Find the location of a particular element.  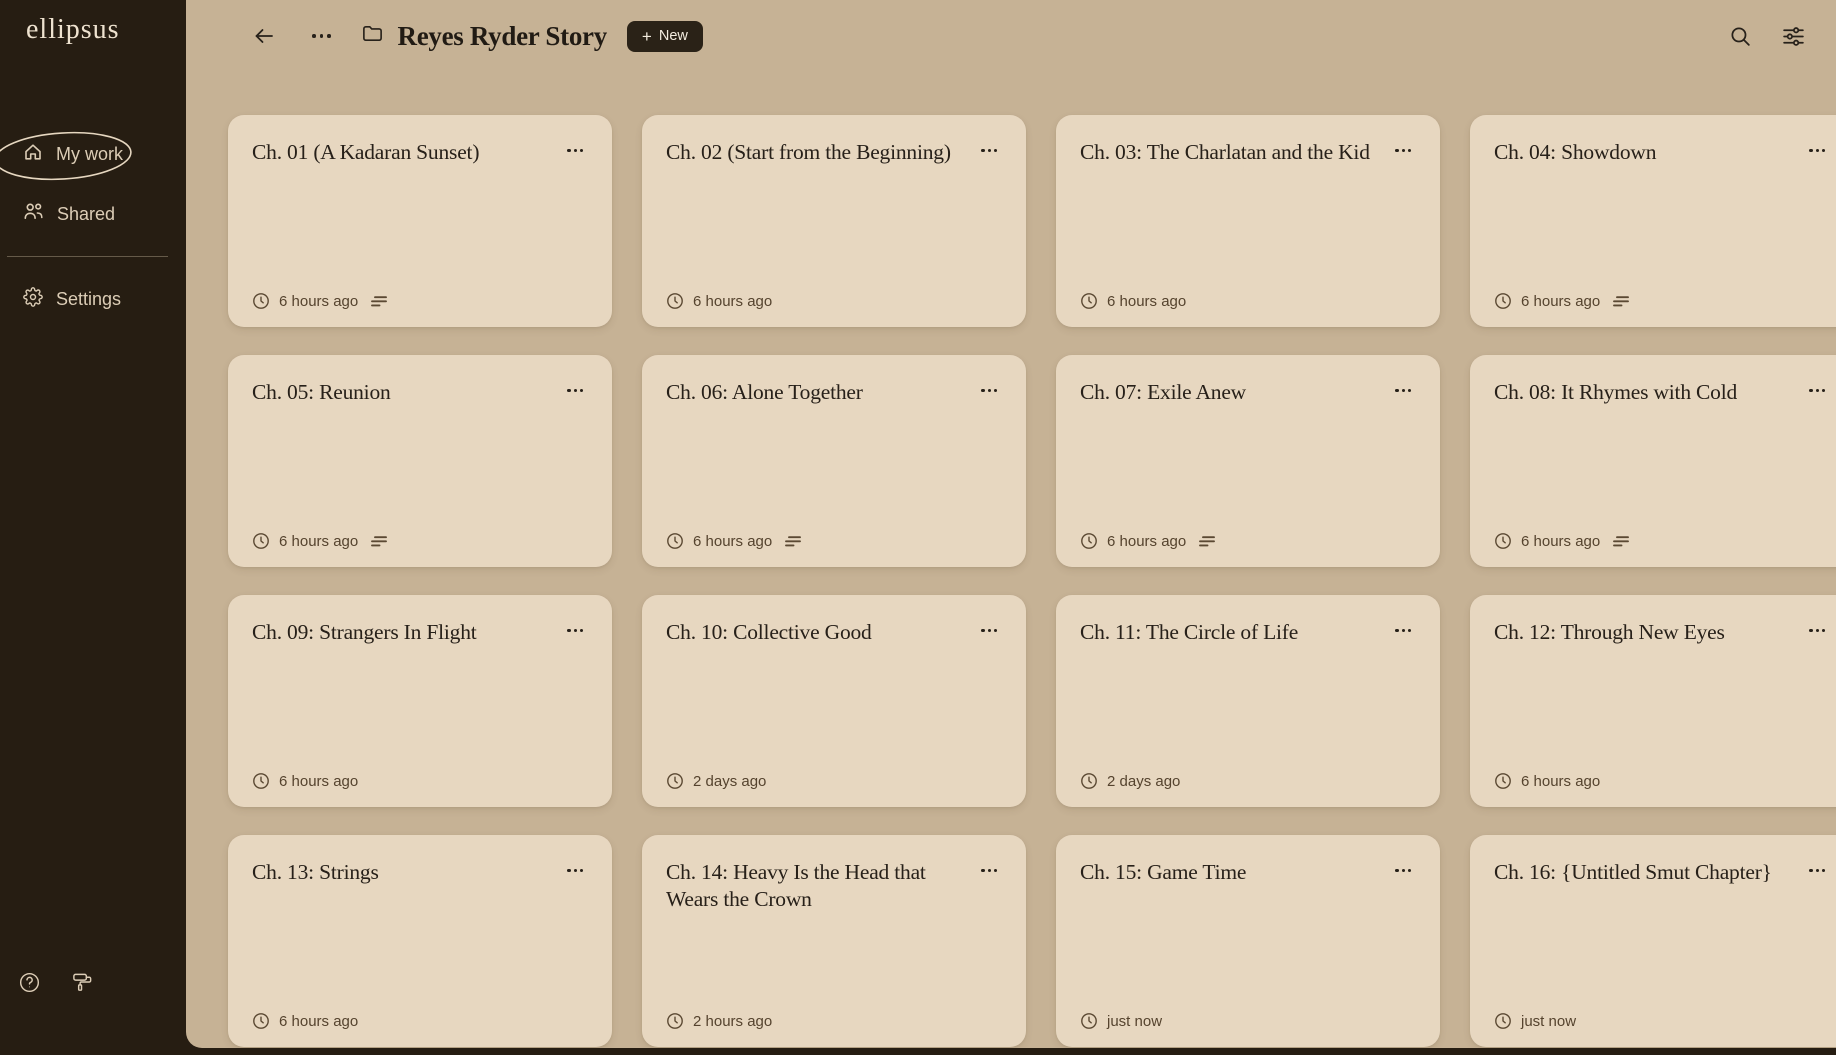

paint-roller-icon is located at coordinates (82, 985).